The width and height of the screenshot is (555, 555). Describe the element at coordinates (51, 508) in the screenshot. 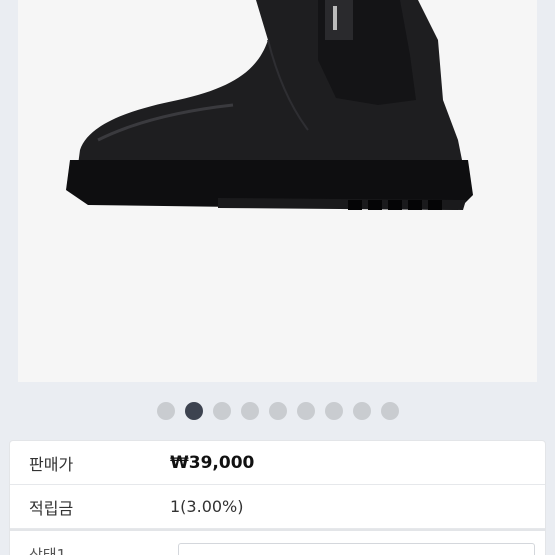

I see `points-label: 적립금` at that location.